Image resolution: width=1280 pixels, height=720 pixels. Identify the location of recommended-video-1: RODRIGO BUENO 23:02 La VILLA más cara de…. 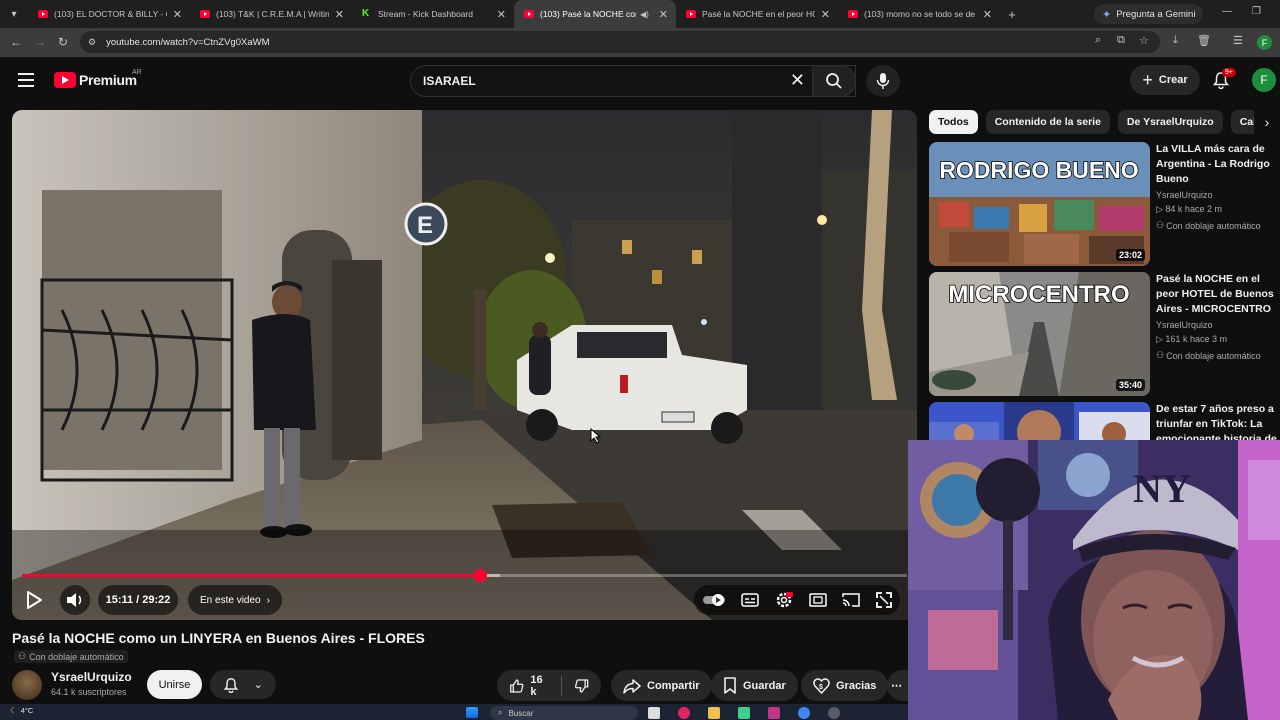
(1104, 204).